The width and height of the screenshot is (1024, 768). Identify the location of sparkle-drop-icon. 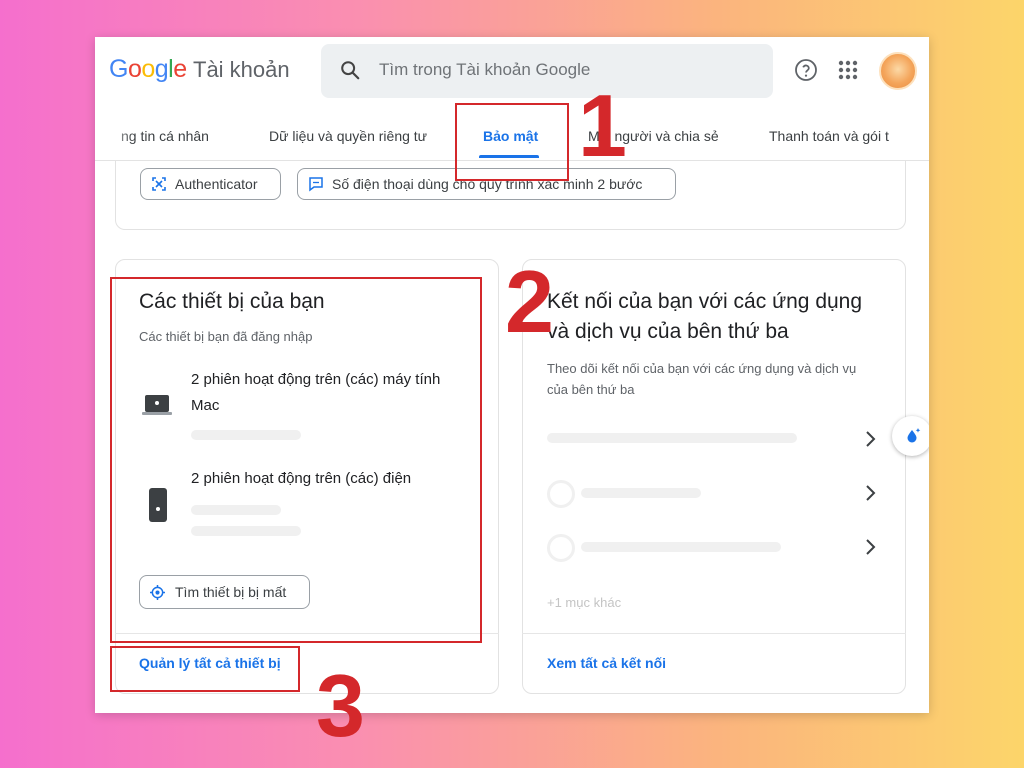
(914, 435).